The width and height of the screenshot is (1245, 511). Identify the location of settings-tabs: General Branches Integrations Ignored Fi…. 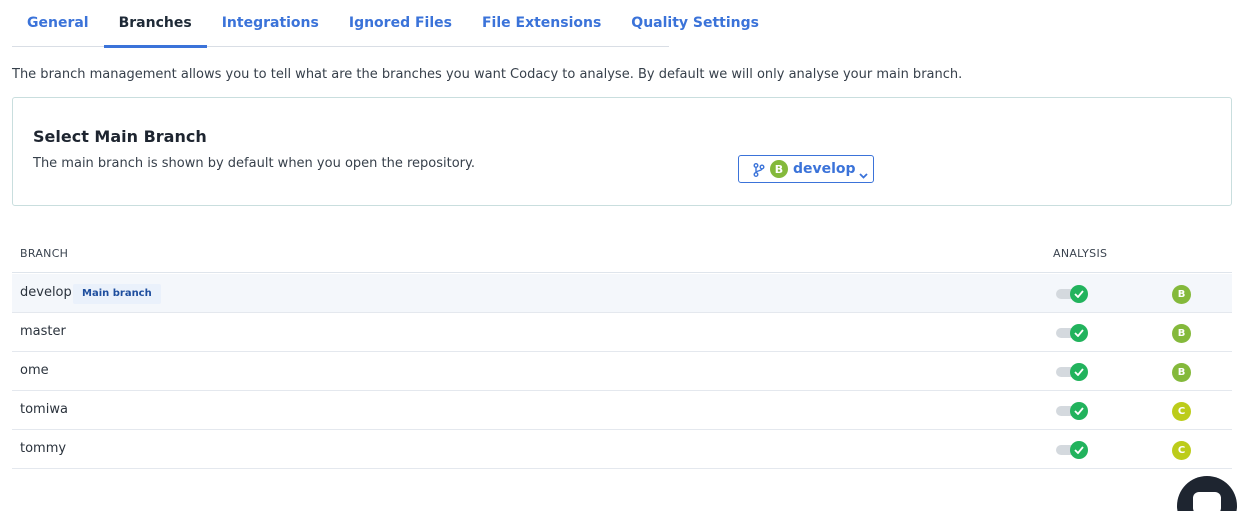
(385, 24).